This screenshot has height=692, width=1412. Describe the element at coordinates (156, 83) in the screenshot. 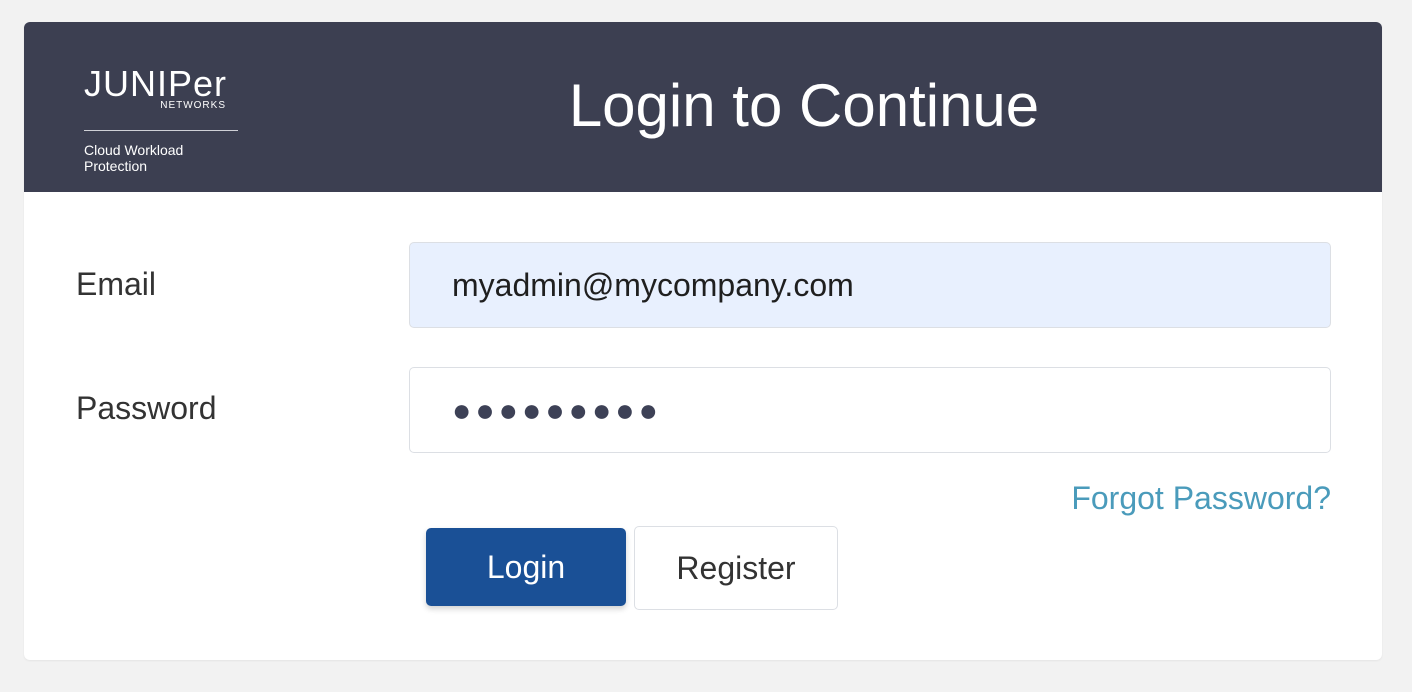

I see `logo-wordmark: JUNIPer` at that location.